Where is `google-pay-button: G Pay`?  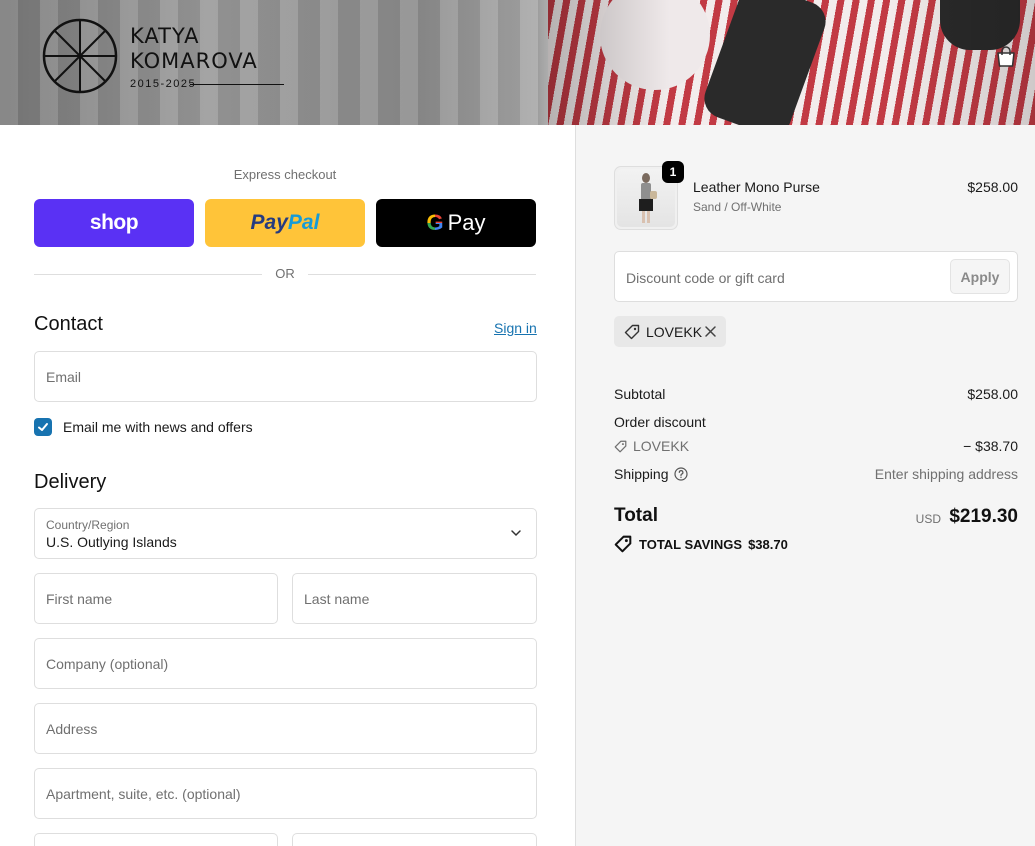 google-pay-button: G Pay is located at coordinates (456, 223).